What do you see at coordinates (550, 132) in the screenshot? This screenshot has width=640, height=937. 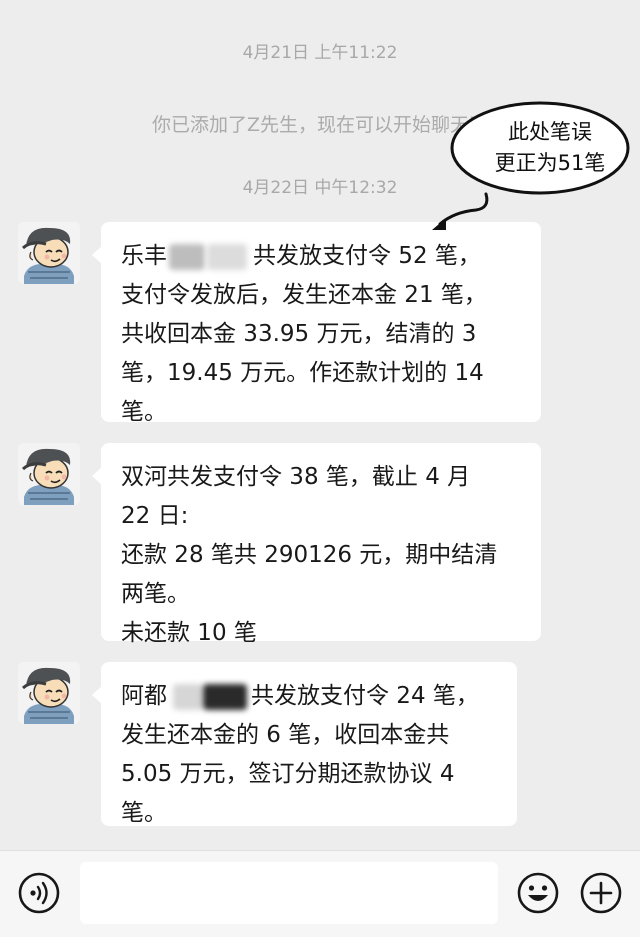 I see `annotation-line-1: 此处笔误` at bounding box center [550, 132].